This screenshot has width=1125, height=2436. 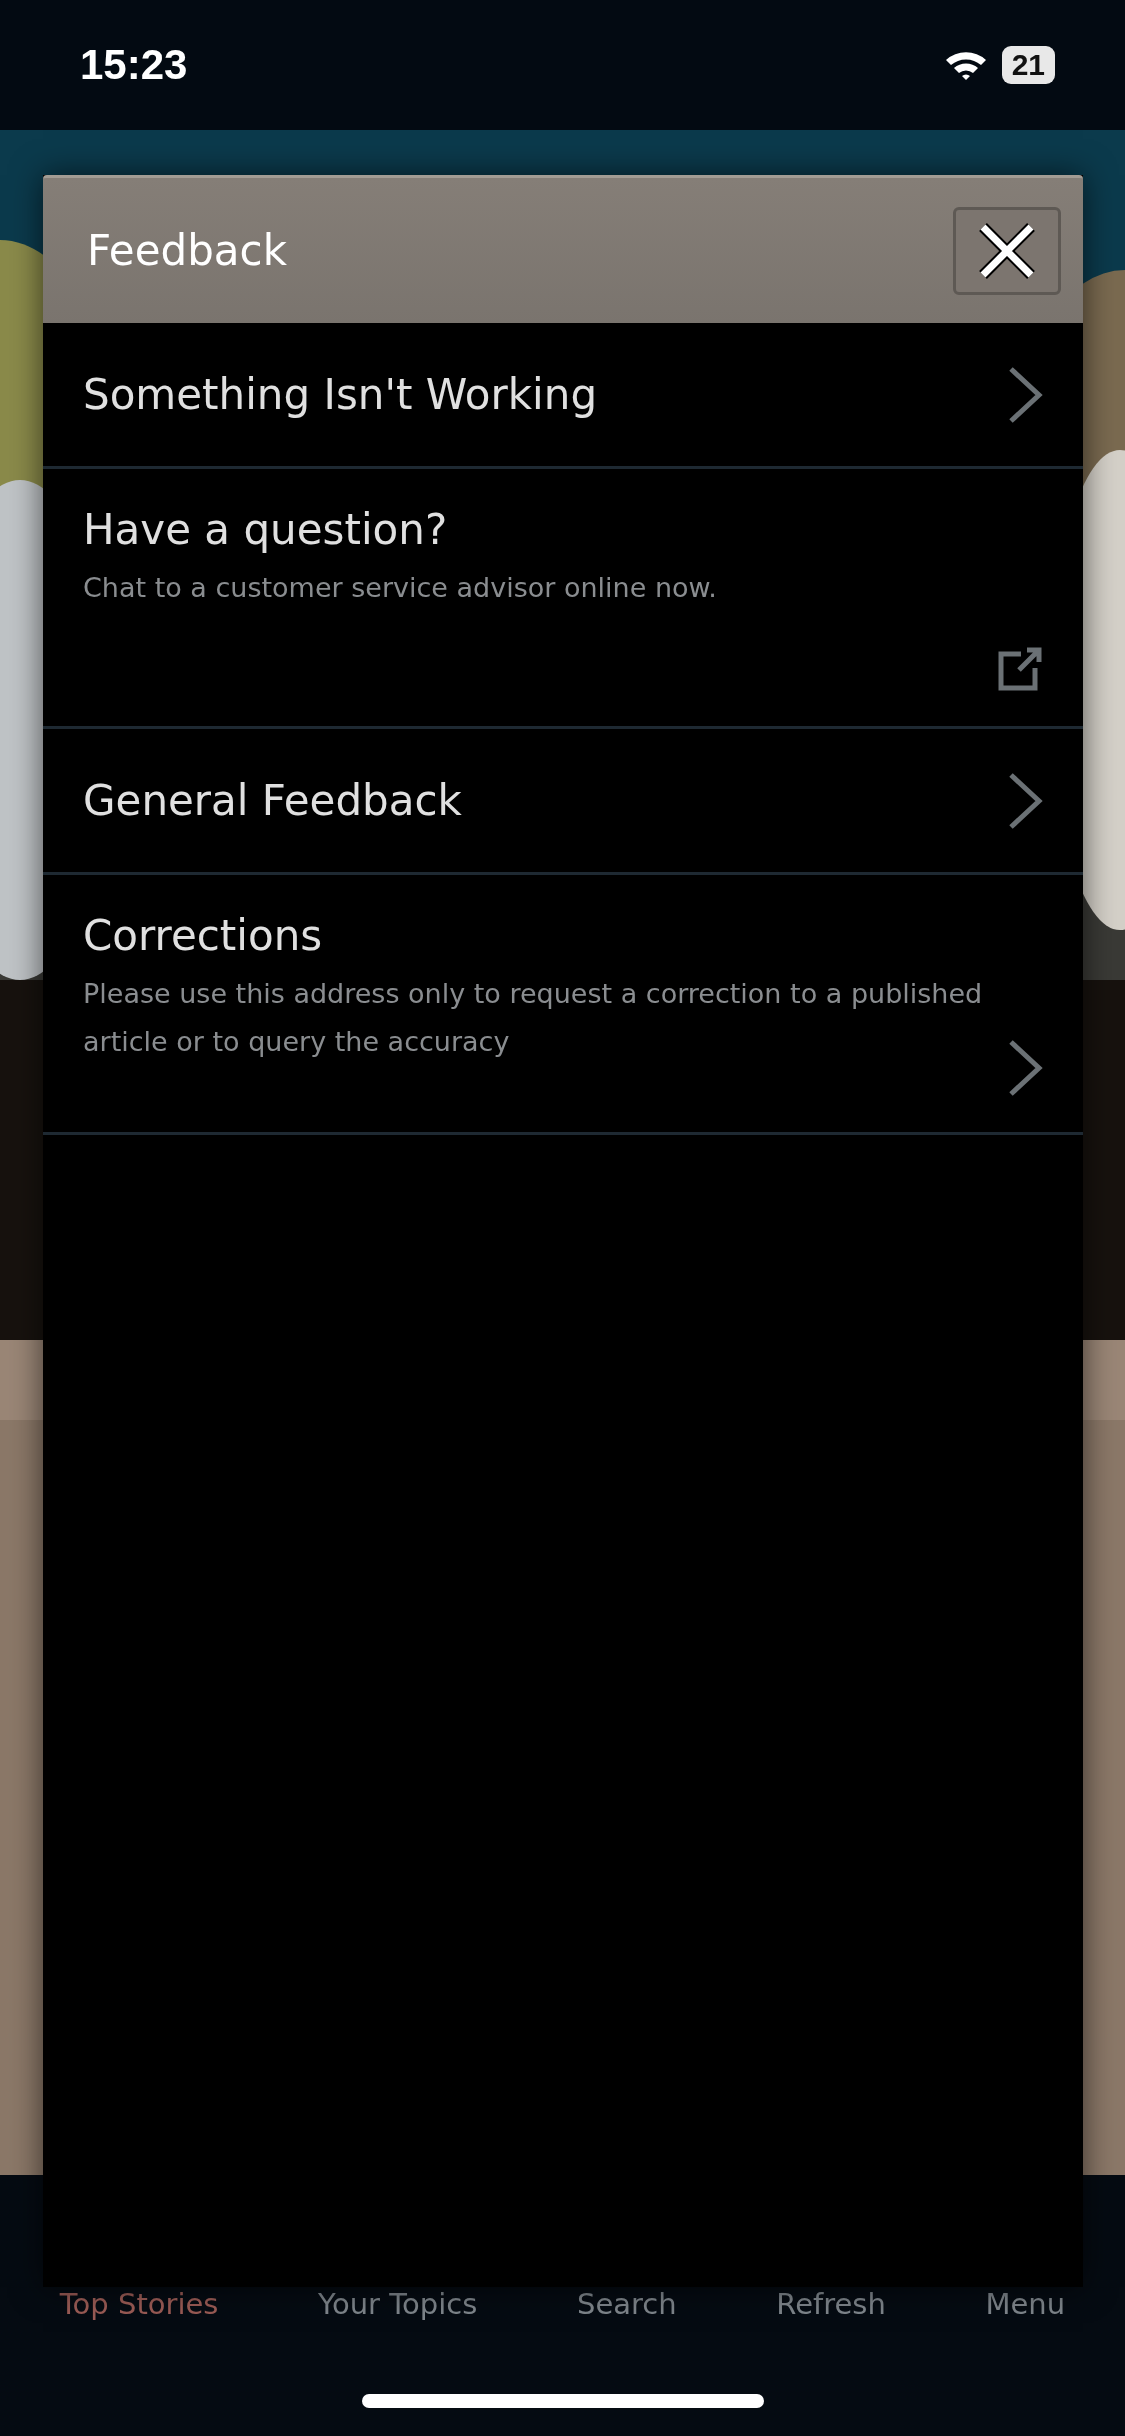 What do you see at coordinates (563, 802) in the screenshot?
I see `feedback-option: General Feedback` at bounding box center [563, 802].